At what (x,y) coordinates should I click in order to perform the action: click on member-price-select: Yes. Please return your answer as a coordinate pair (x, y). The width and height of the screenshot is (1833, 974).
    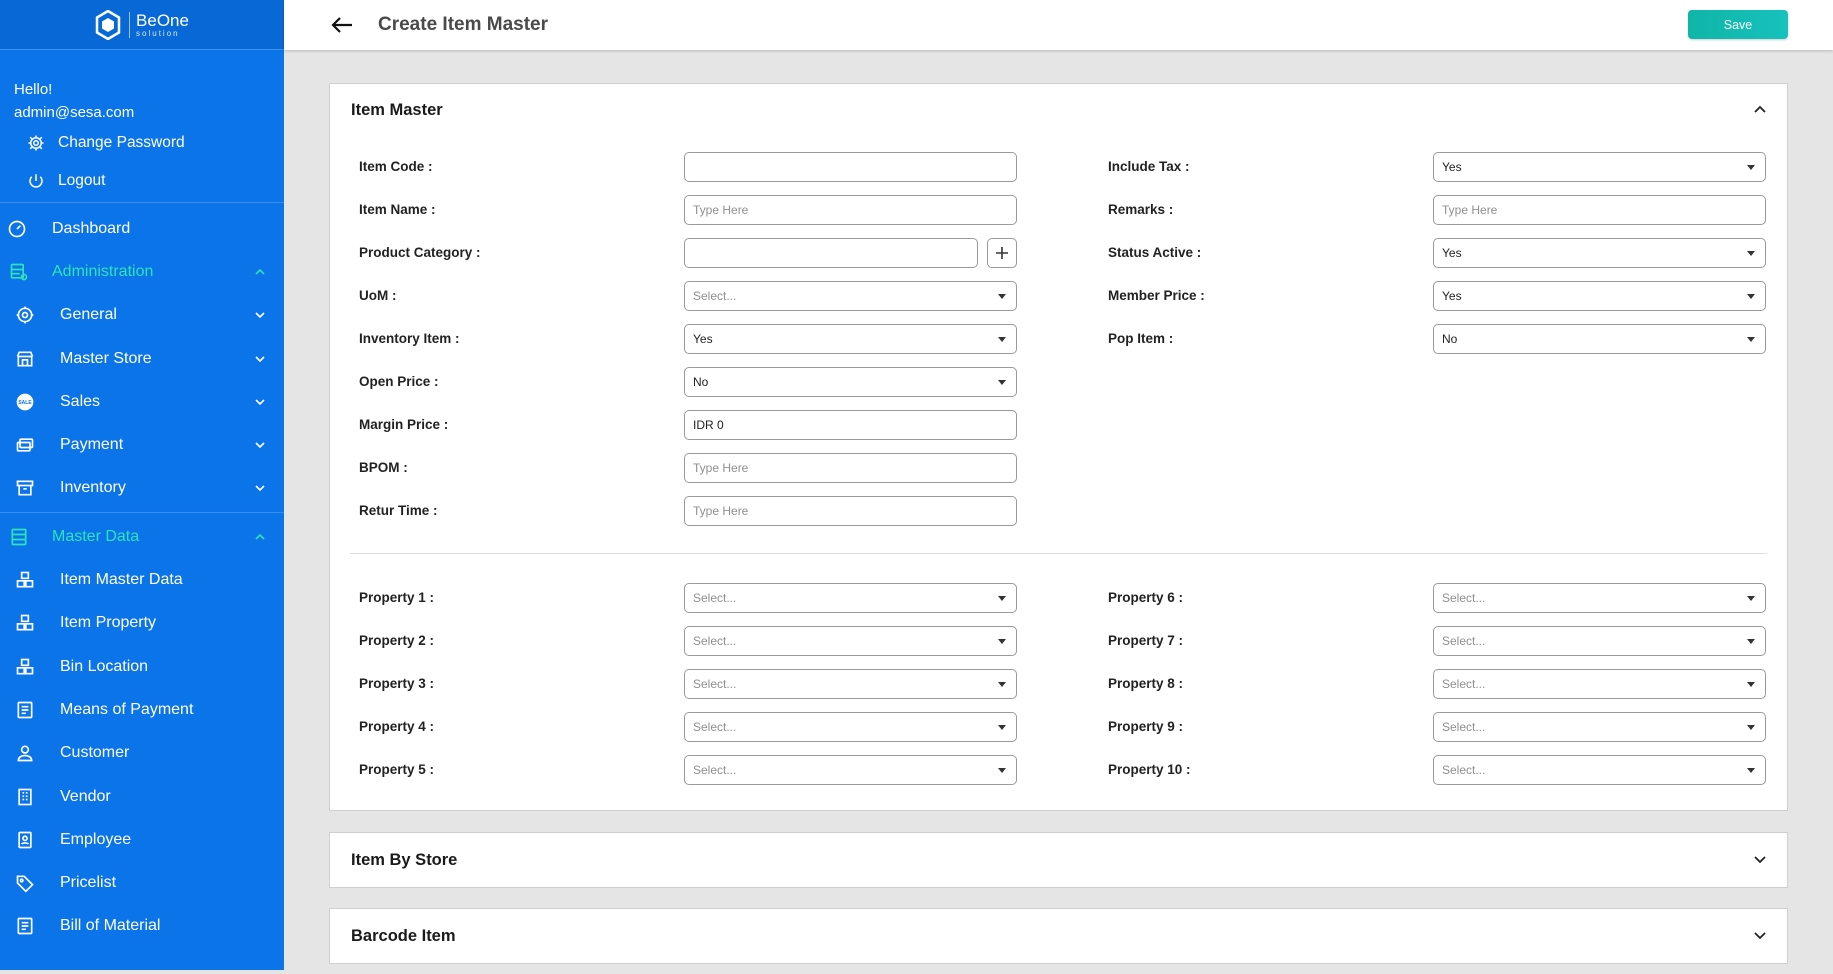
    Looking at the image, I should click on (1599, 296).